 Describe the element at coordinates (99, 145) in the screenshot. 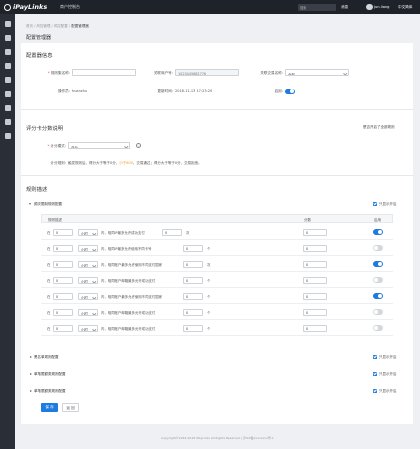

I see `calc-mode-select: 总分` at that location.